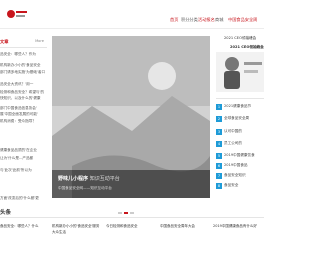  What do you see at coordinates (25, 227) in the screenshot?
I see `news-card-title: 食品安全：哪些人？什么` at bounding box center [25, 227].